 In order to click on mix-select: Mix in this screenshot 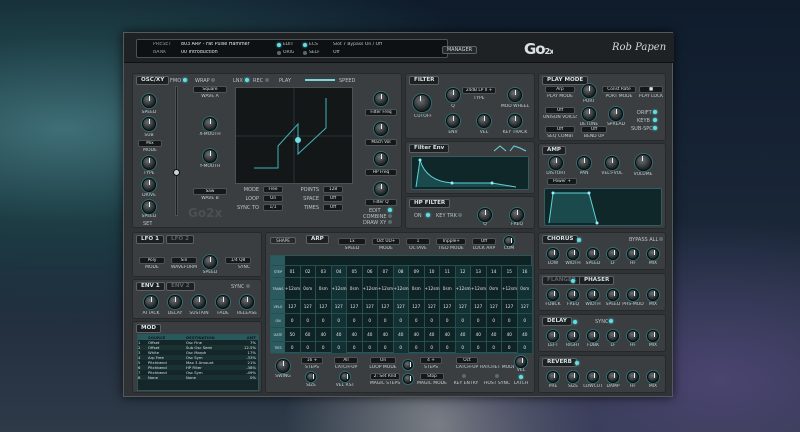, I will do `click(150, 143)`.